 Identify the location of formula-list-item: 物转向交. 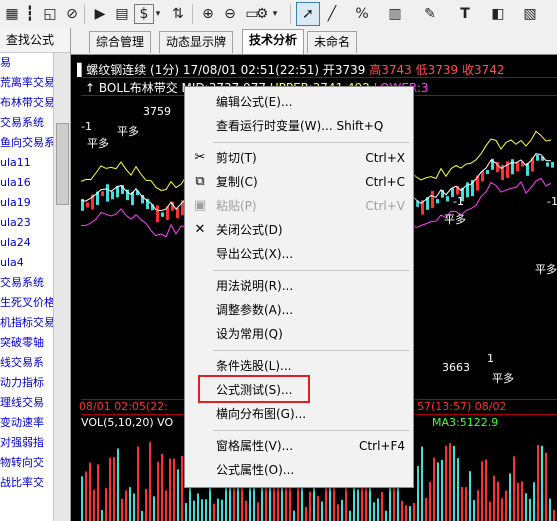
(27, 463).